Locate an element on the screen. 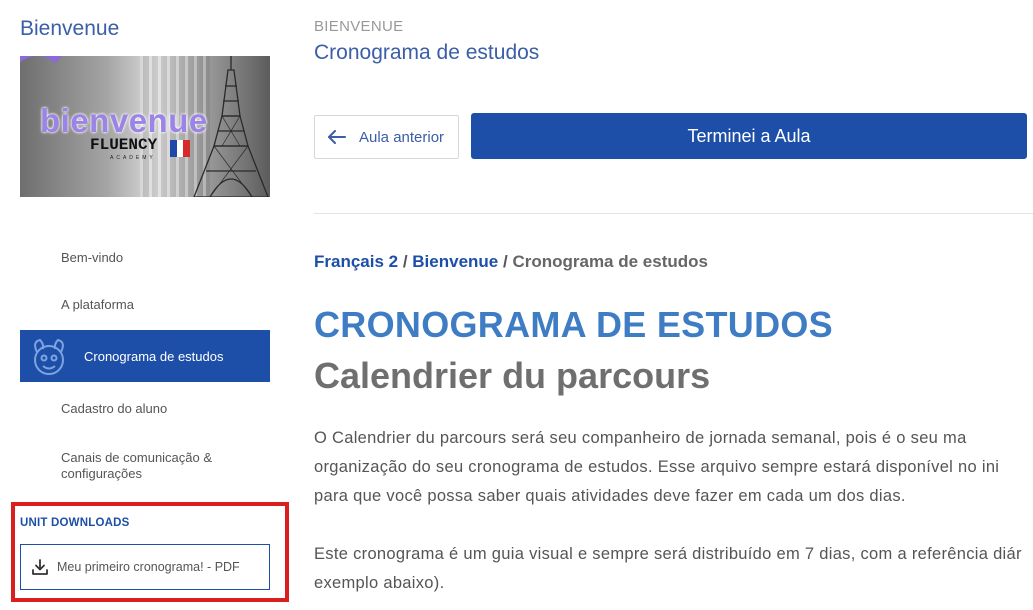 The width and height of the screenshot is (1033, 610). mascot-icon is located at coordinates (49, 356).